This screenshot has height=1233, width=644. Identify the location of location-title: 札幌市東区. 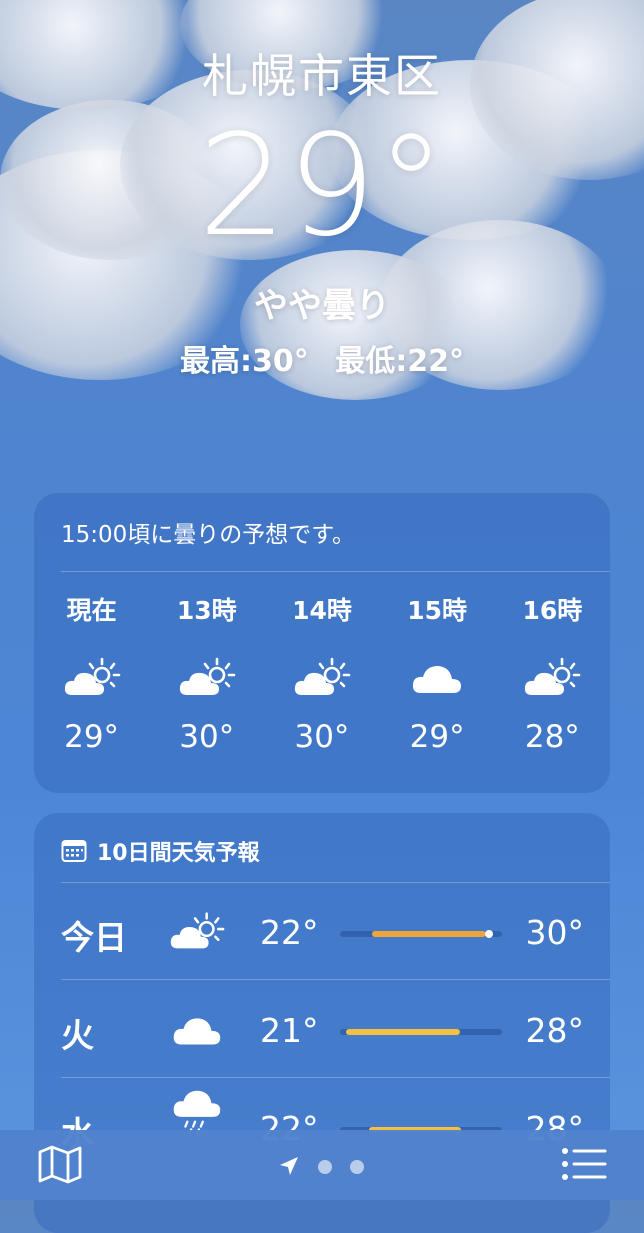
(322, 76).